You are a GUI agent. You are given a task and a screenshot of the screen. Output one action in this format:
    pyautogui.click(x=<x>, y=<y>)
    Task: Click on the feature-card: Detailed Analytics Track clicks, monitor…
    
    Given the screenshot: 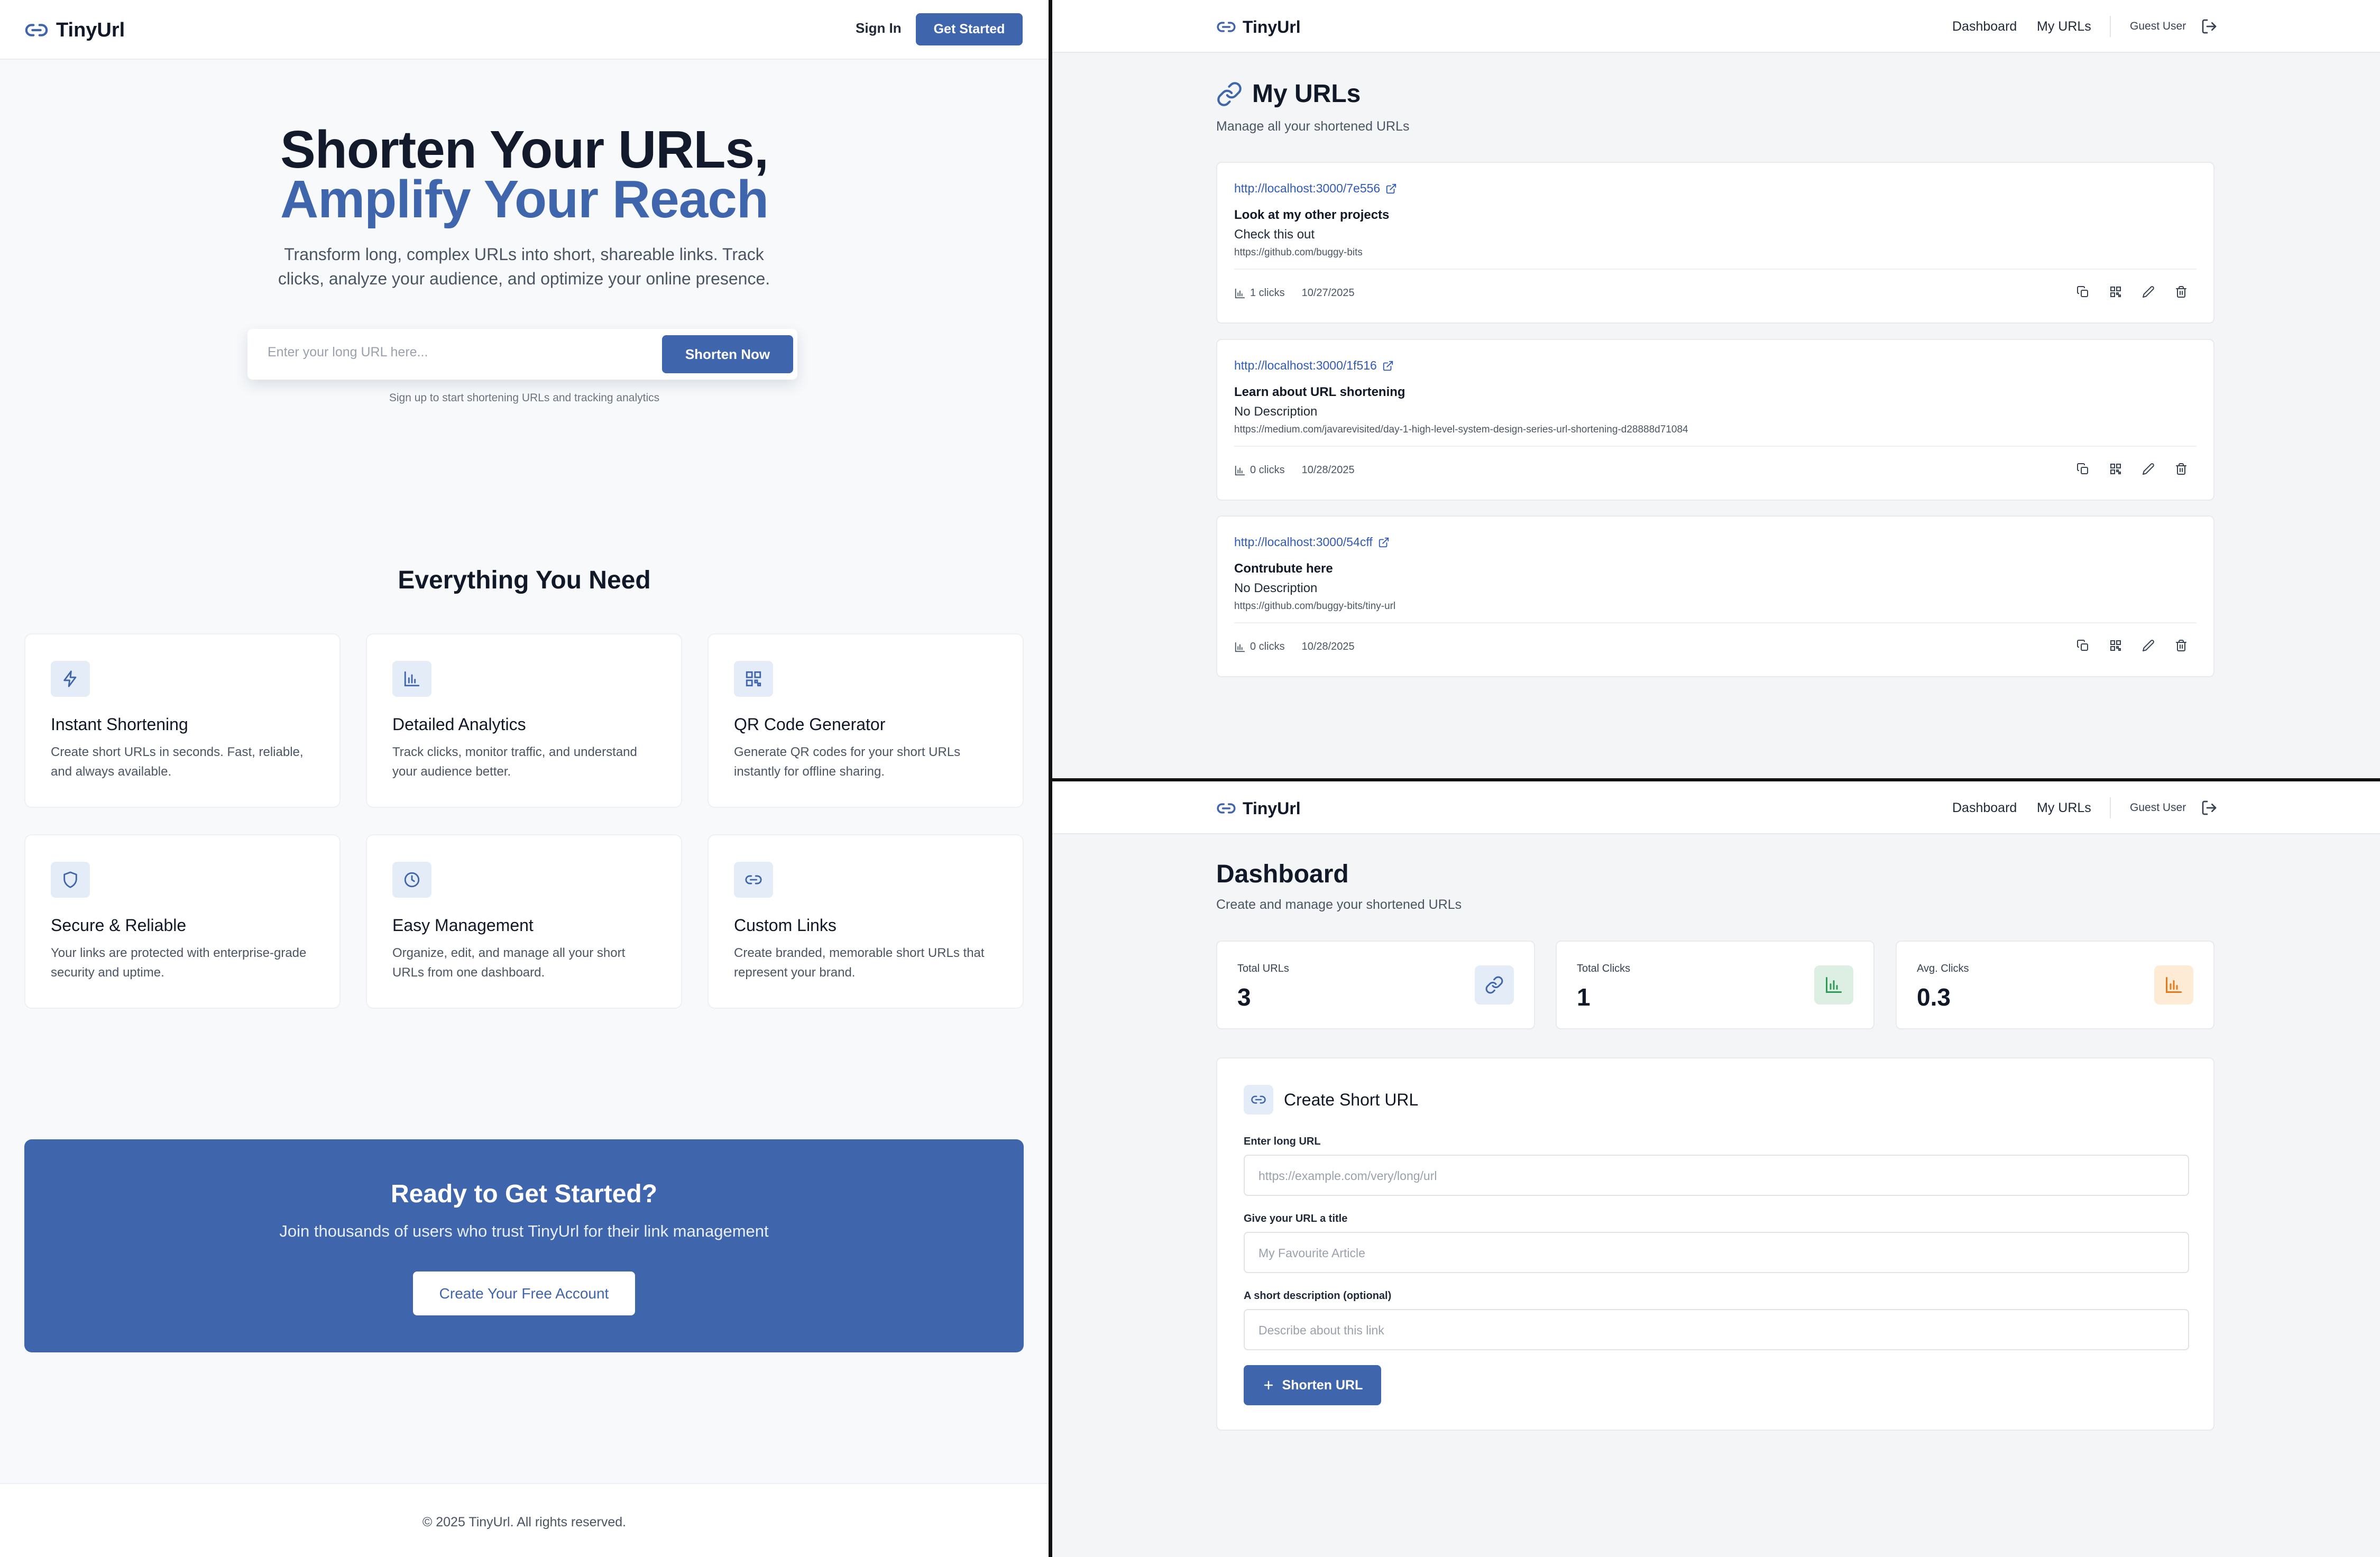 What is the action you would take?
    pyautogui.click(x=524, y=720)
    